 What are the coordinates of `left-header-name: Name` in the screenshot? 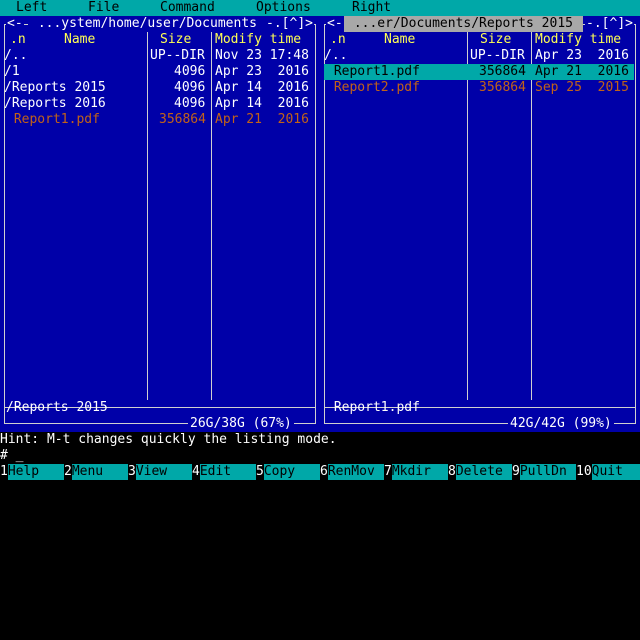 It's located at (79, 40).